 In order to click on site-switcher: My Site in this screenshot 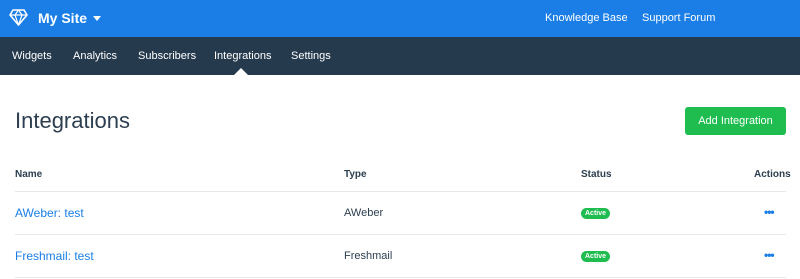, I will do `click(70, 18)`.